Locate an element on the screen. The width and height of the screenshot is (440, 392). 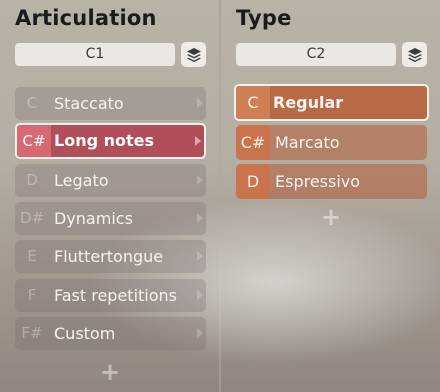
articulation-item-dynamics: D# Dynamics is located at coordinates (110, 218).